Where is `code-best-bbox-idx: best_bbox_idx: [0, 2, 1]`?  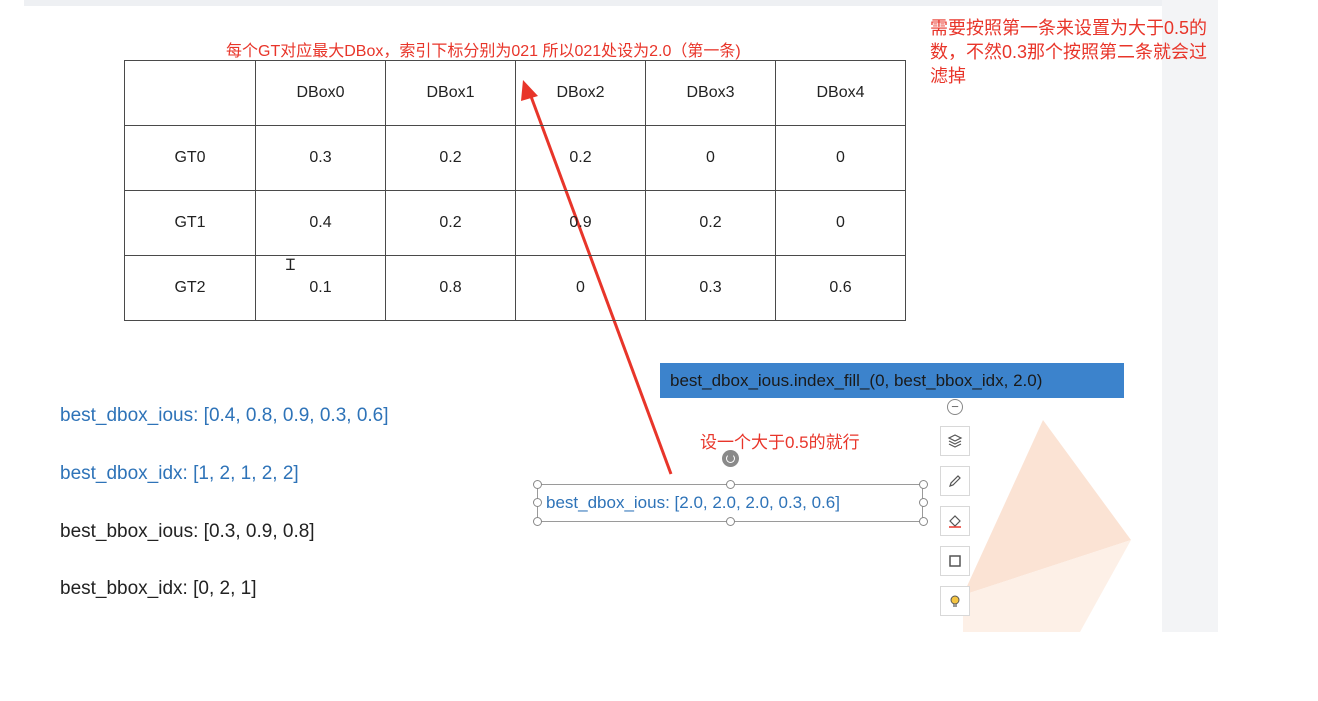 code-best-bbox-idx: best_bbox_idx: [0, 2, 1] is located at coordinates (158, 588).